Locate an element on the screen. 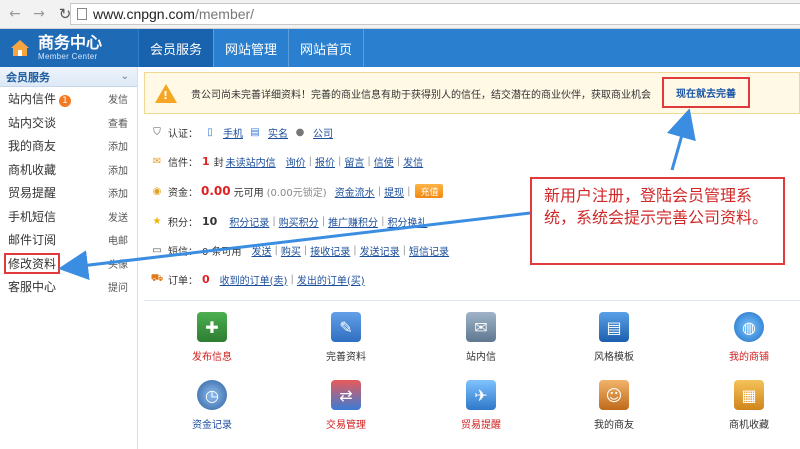 The width and height of the screenshot is (800, 449). app-publish: ✚ 发布信息 is located at coordinates (212, 342).